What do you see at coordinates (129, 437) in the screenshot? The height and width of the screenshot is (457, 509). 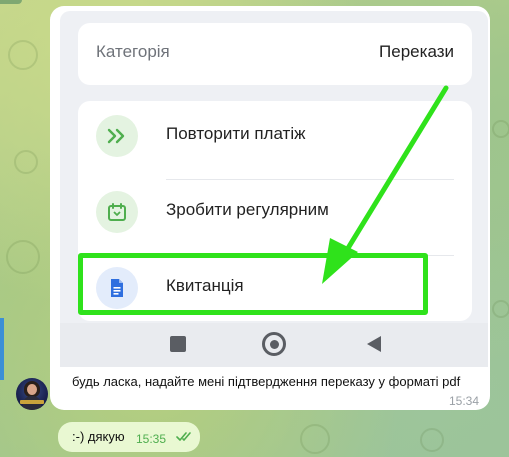 I see `reply-message-bubble: :-) дякую 15:35` at bounding box center [129, 437].